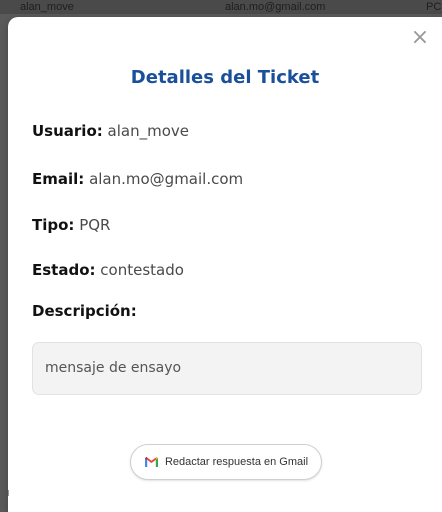 This screenshot has width=442, height=512. I want to click on background-email-cell: alan.mo@gmail.com, so click(275, 7).